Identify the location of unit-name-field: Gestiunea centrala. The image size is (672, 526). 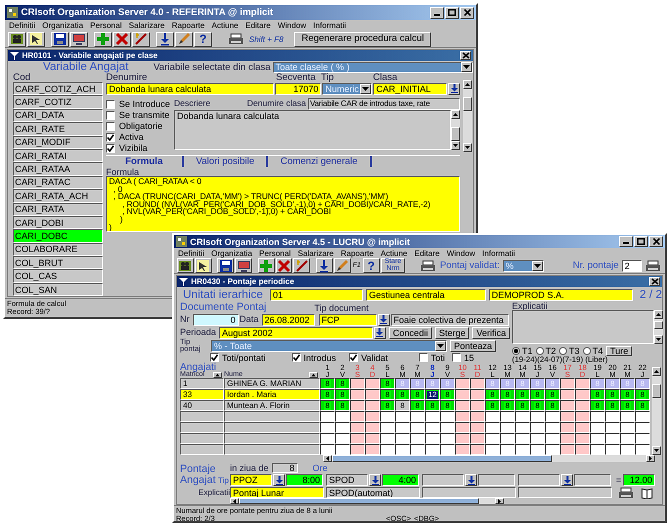
(426, 294).